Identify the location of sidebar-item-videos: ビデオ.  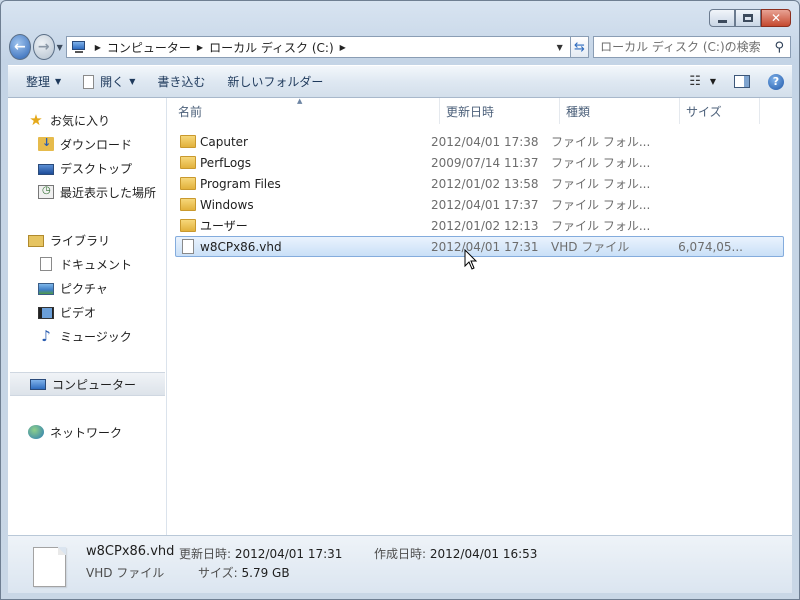
(87, 312).